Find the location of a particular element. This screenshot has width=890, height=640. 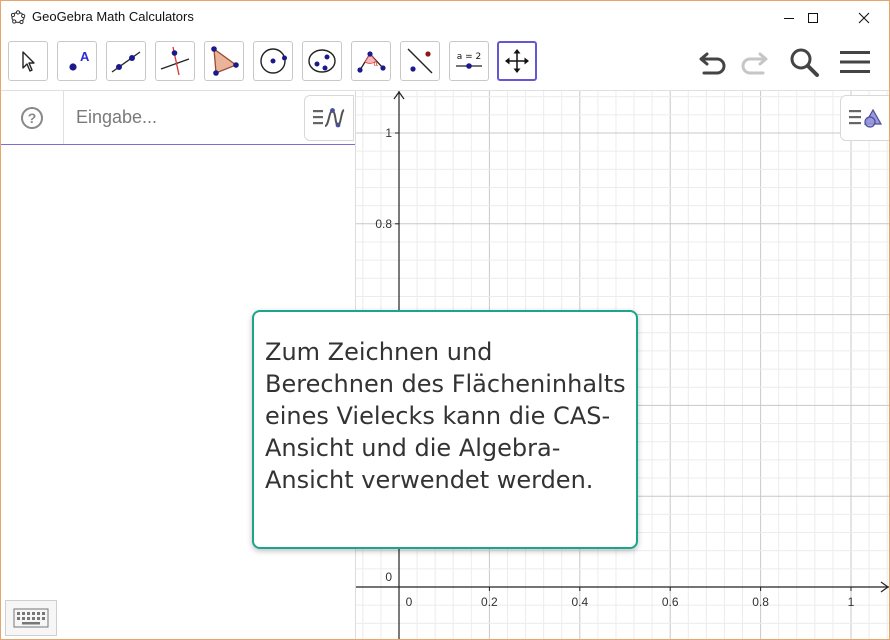

graphics-style-bar-toggle is located at coordinates (864, 118).